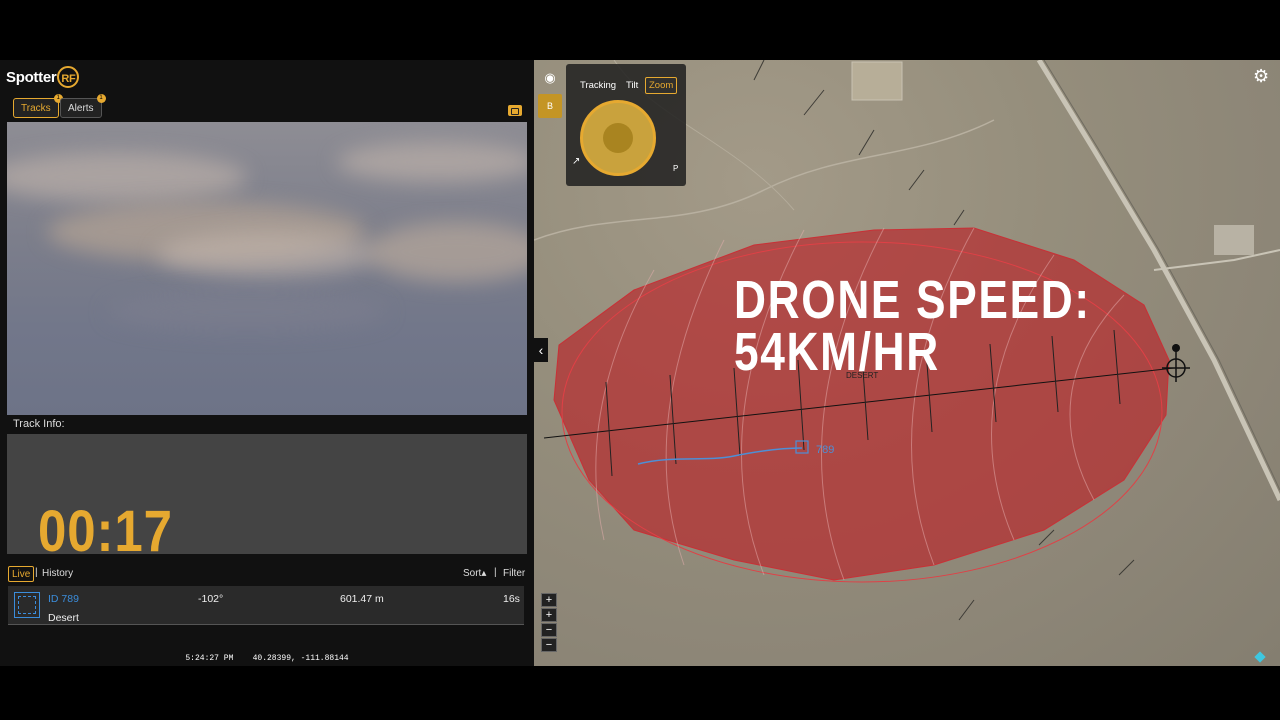 The height and width of the screenshot is (720, 1280). I want to click on history-button: History, so click(57, 573).